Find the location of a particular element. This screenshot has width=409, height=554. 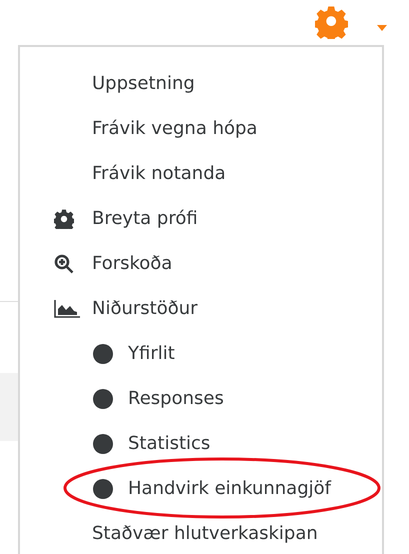

menu-item: Breyta prófi is located at coordinates (145, 218).